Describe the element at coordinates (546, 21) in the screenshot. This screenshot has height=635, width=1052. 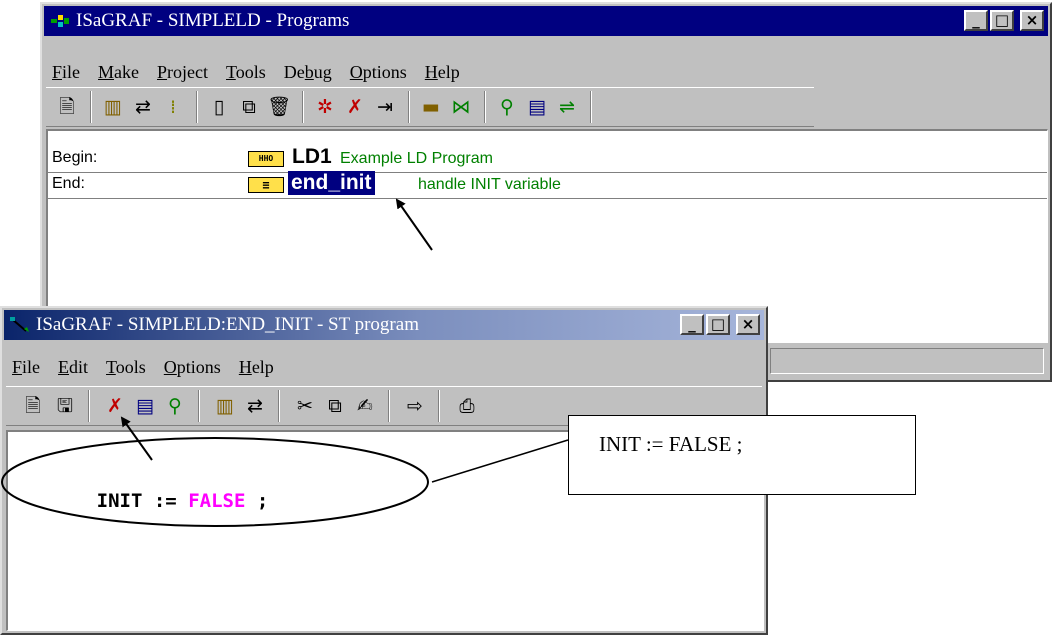
I see `programs-title-bar: ISaGRAF - SIMPLELD - Programs _ □ ×` at that location.